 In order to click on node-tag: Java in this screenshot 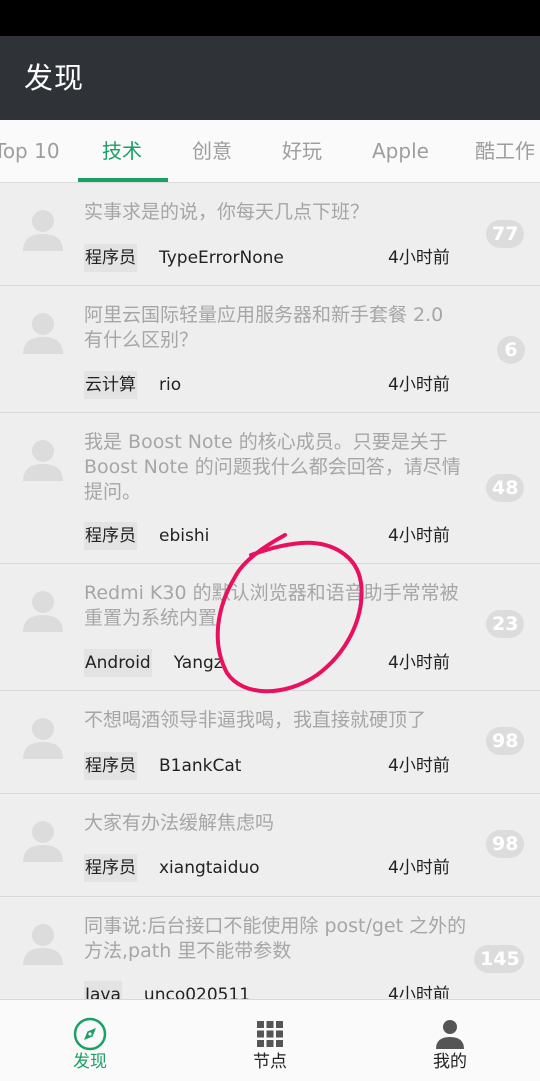, I will do `click(103, 990)`.